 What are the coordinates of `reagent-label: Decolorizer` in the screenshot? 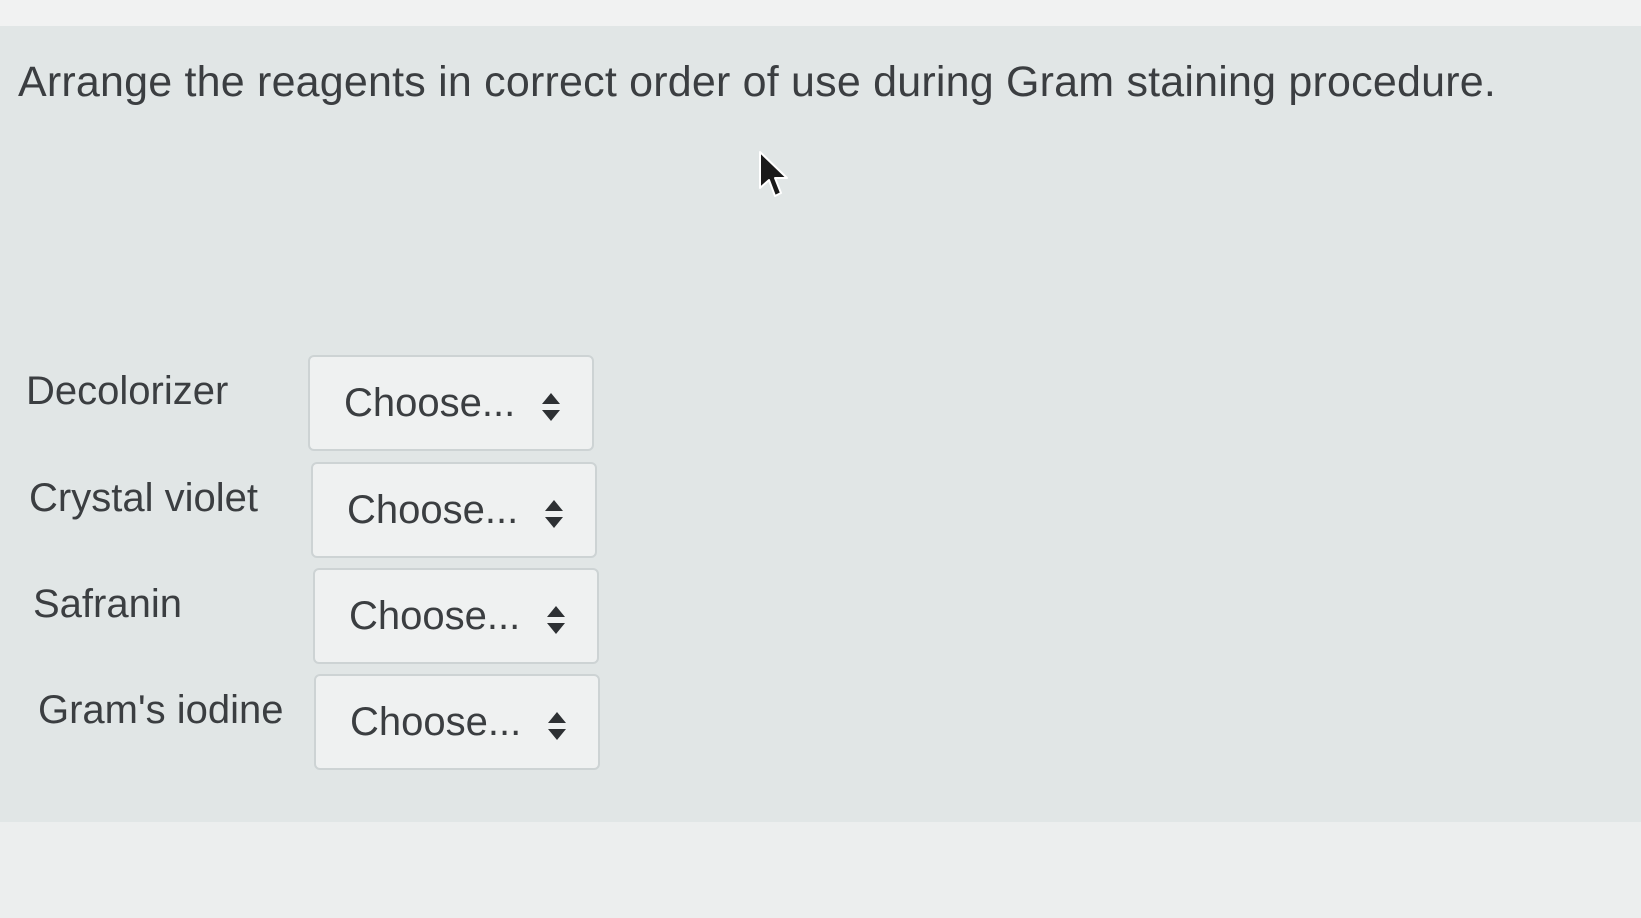 It's located at (127, 391).